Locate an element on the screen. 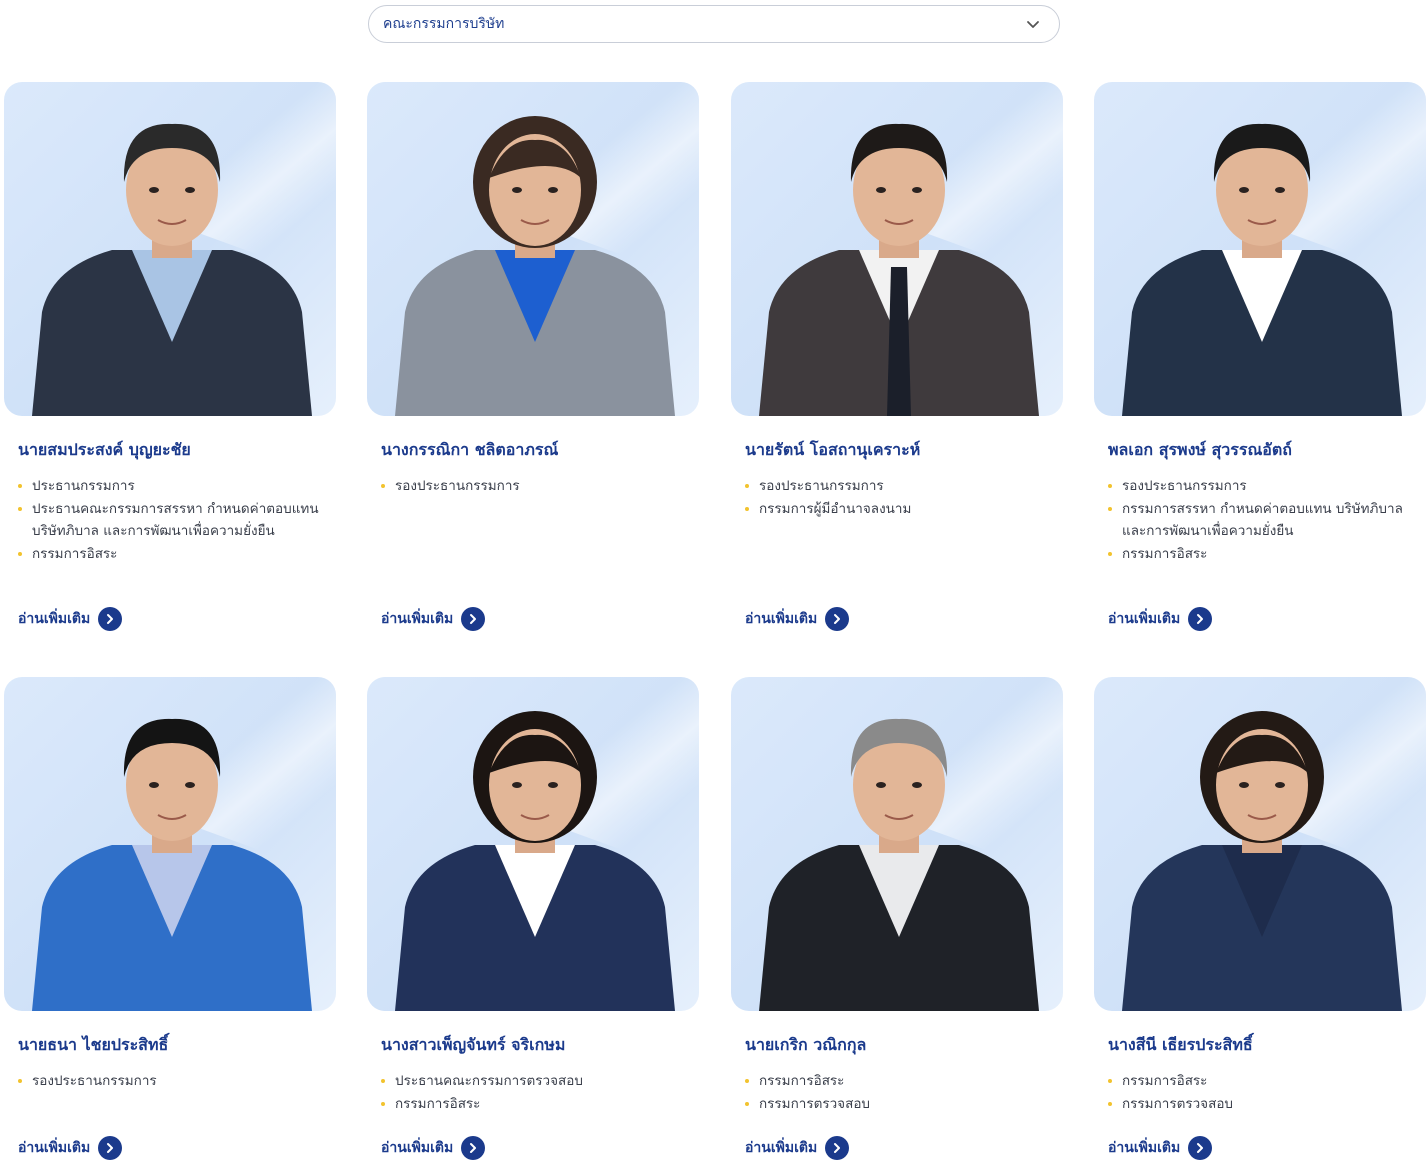  member-roles: รองประธานกรรมการ กรรมการผู้มีอำนาจลงนาม is located at coordinates (899, 497).